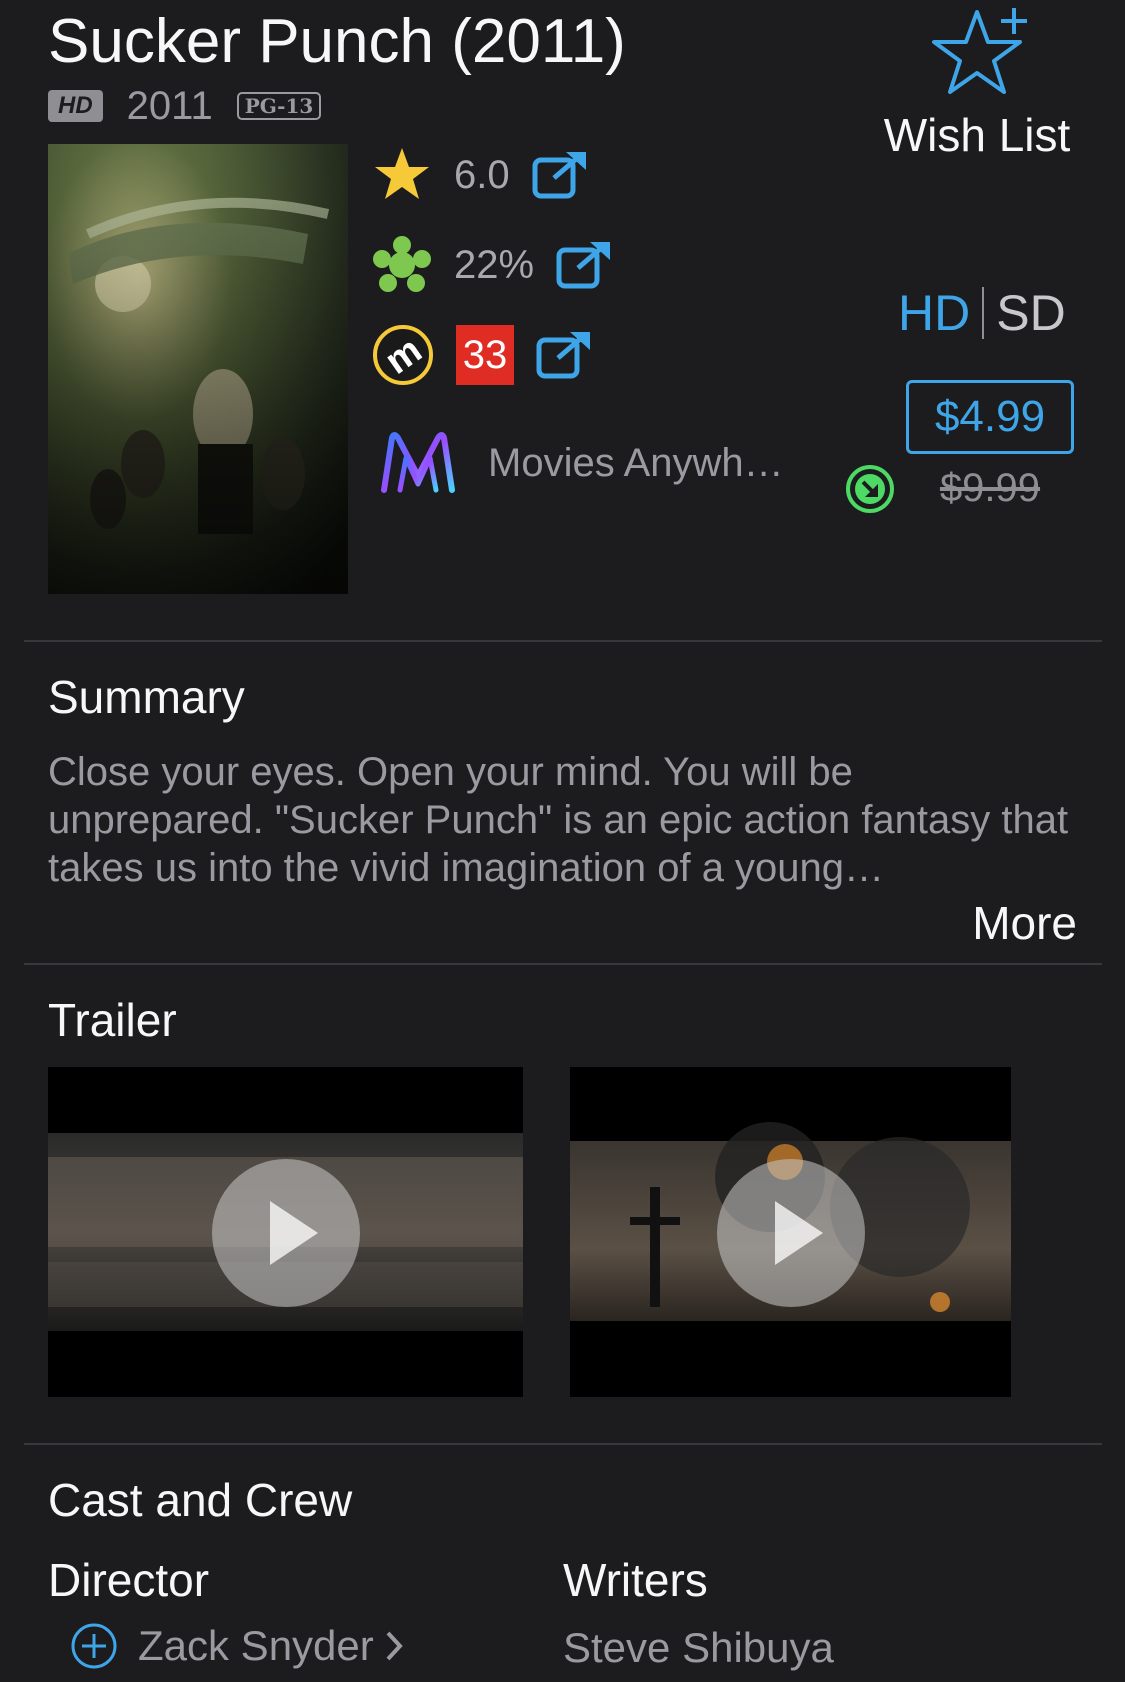 The height and width of the screenshot is (1682, 1125). I want to click on director-link: Zack Snyder, so click(238, 1646).